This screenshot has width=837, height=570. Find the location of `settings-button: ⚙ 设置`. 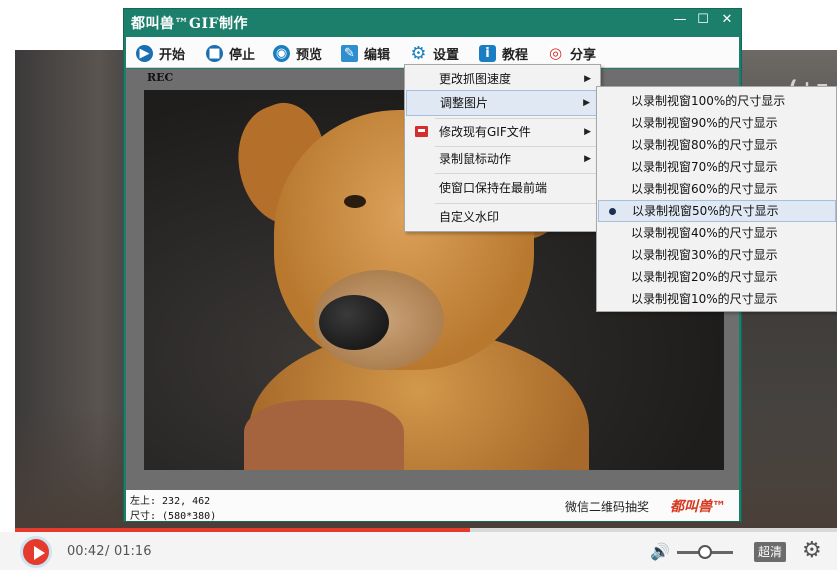

settings-button: ⚙ 设置 is located at coordinates (434, 53).